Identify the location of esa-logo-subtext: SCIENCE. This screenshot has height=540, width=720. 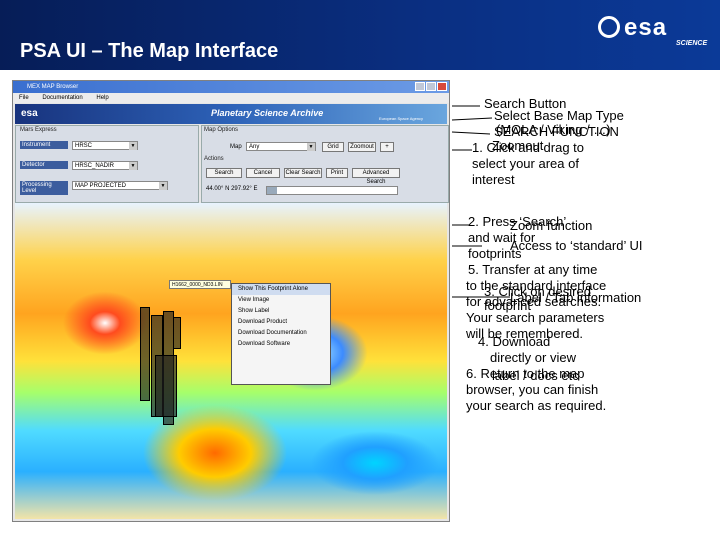
(692, 43).